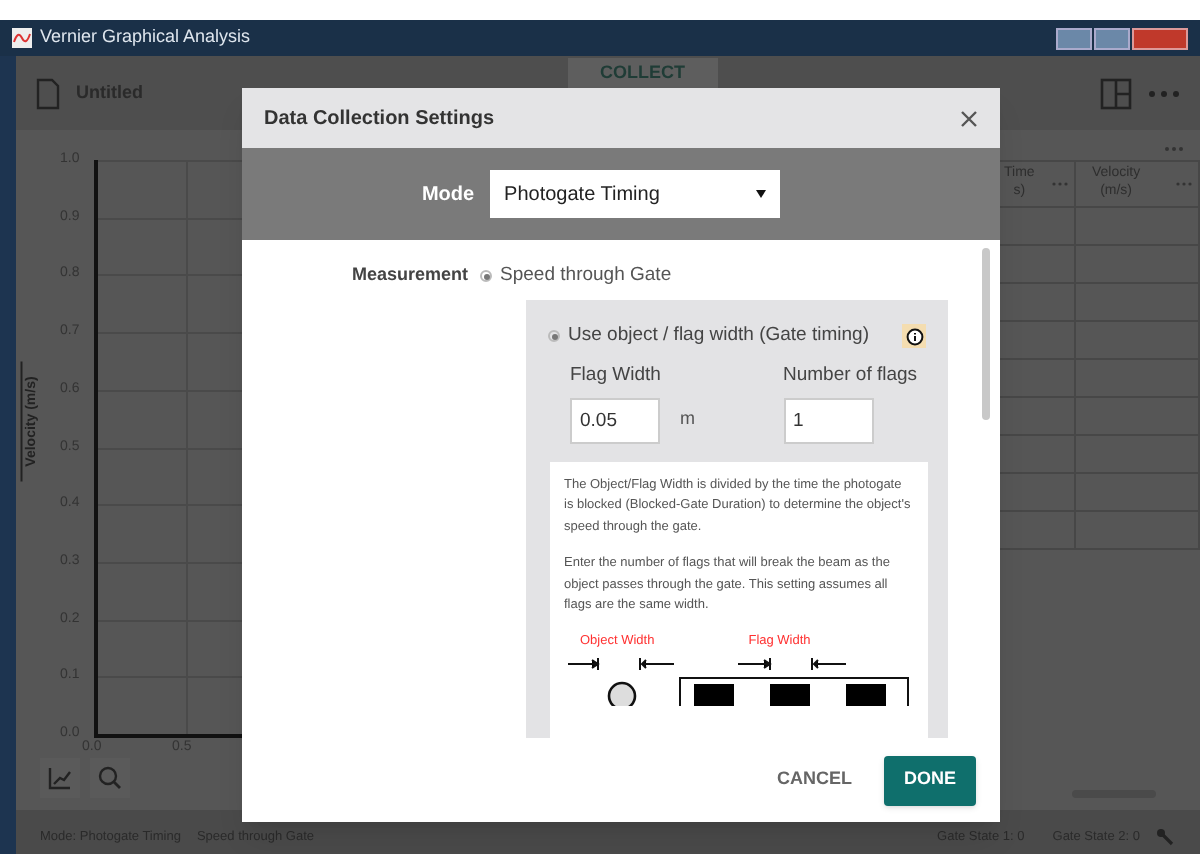 The width and height of the screenshot is (1200, 854). Describe the element at coordinates (929, 780) in the screenshot. I see `done-button: DONE` at that location.